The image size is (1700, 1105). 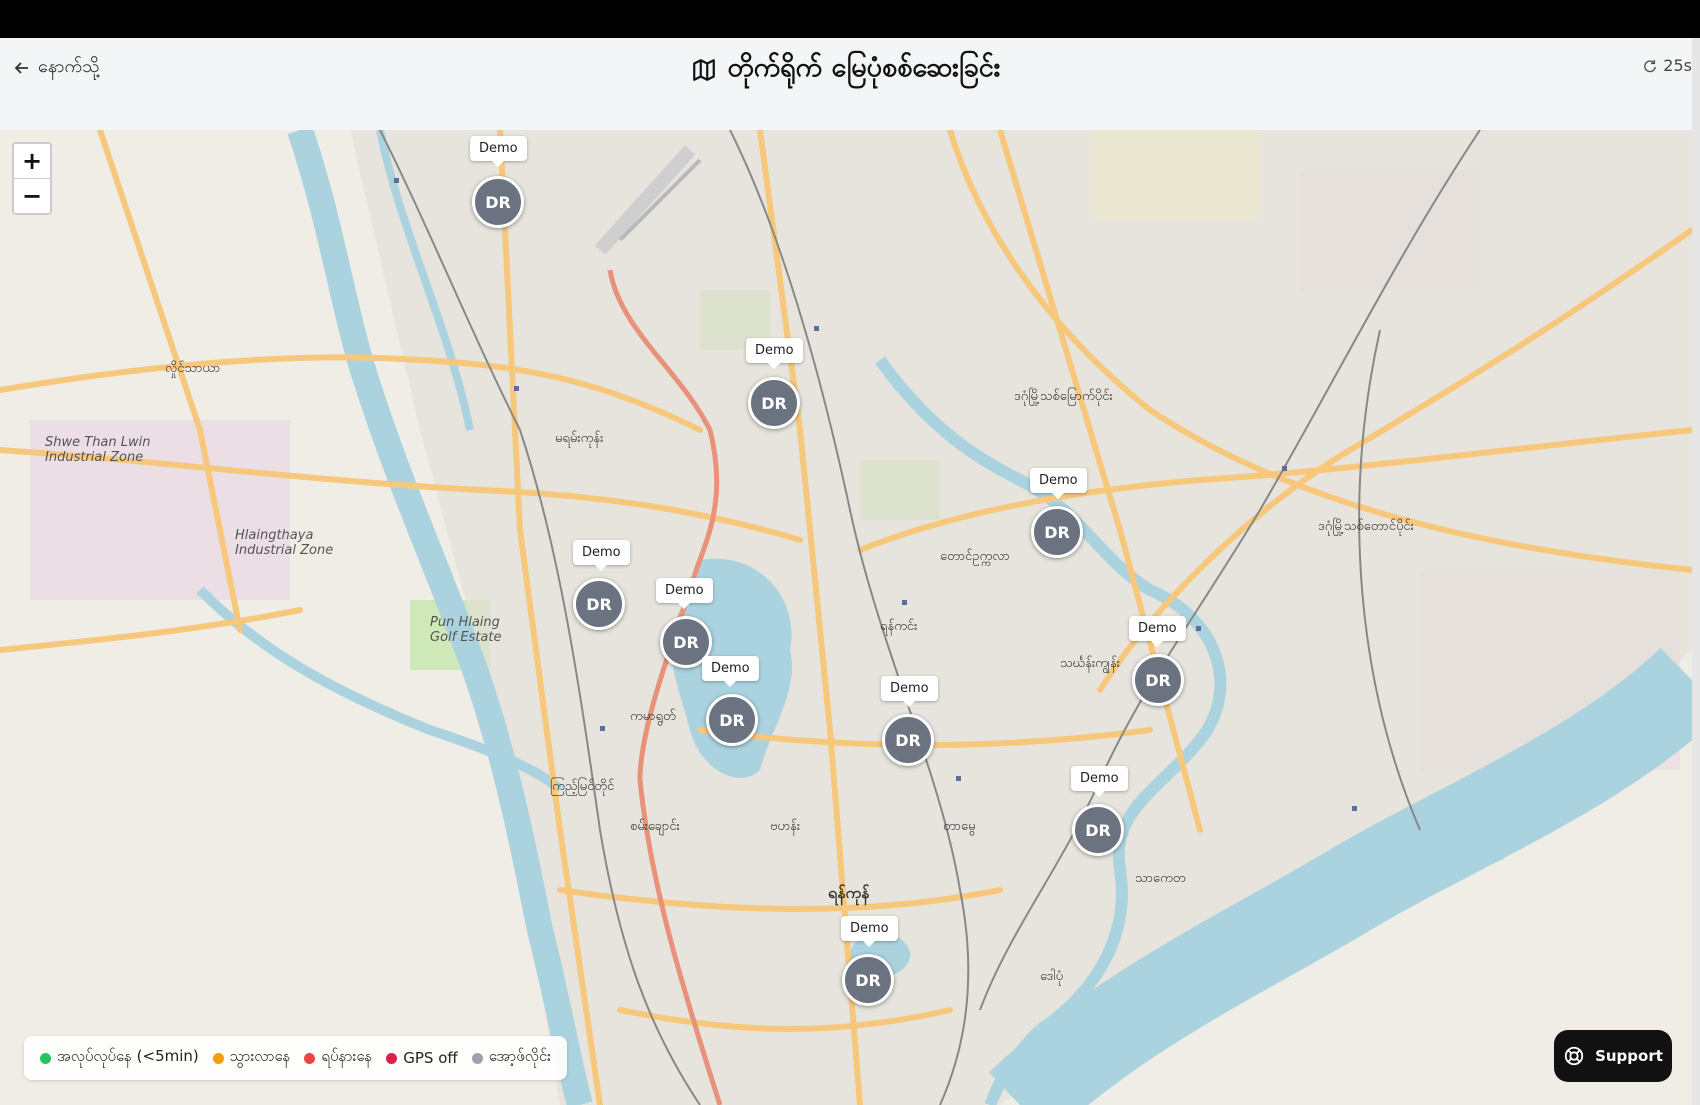 I want to click on legend-label: GPS off, so click(x=430, y=1058).